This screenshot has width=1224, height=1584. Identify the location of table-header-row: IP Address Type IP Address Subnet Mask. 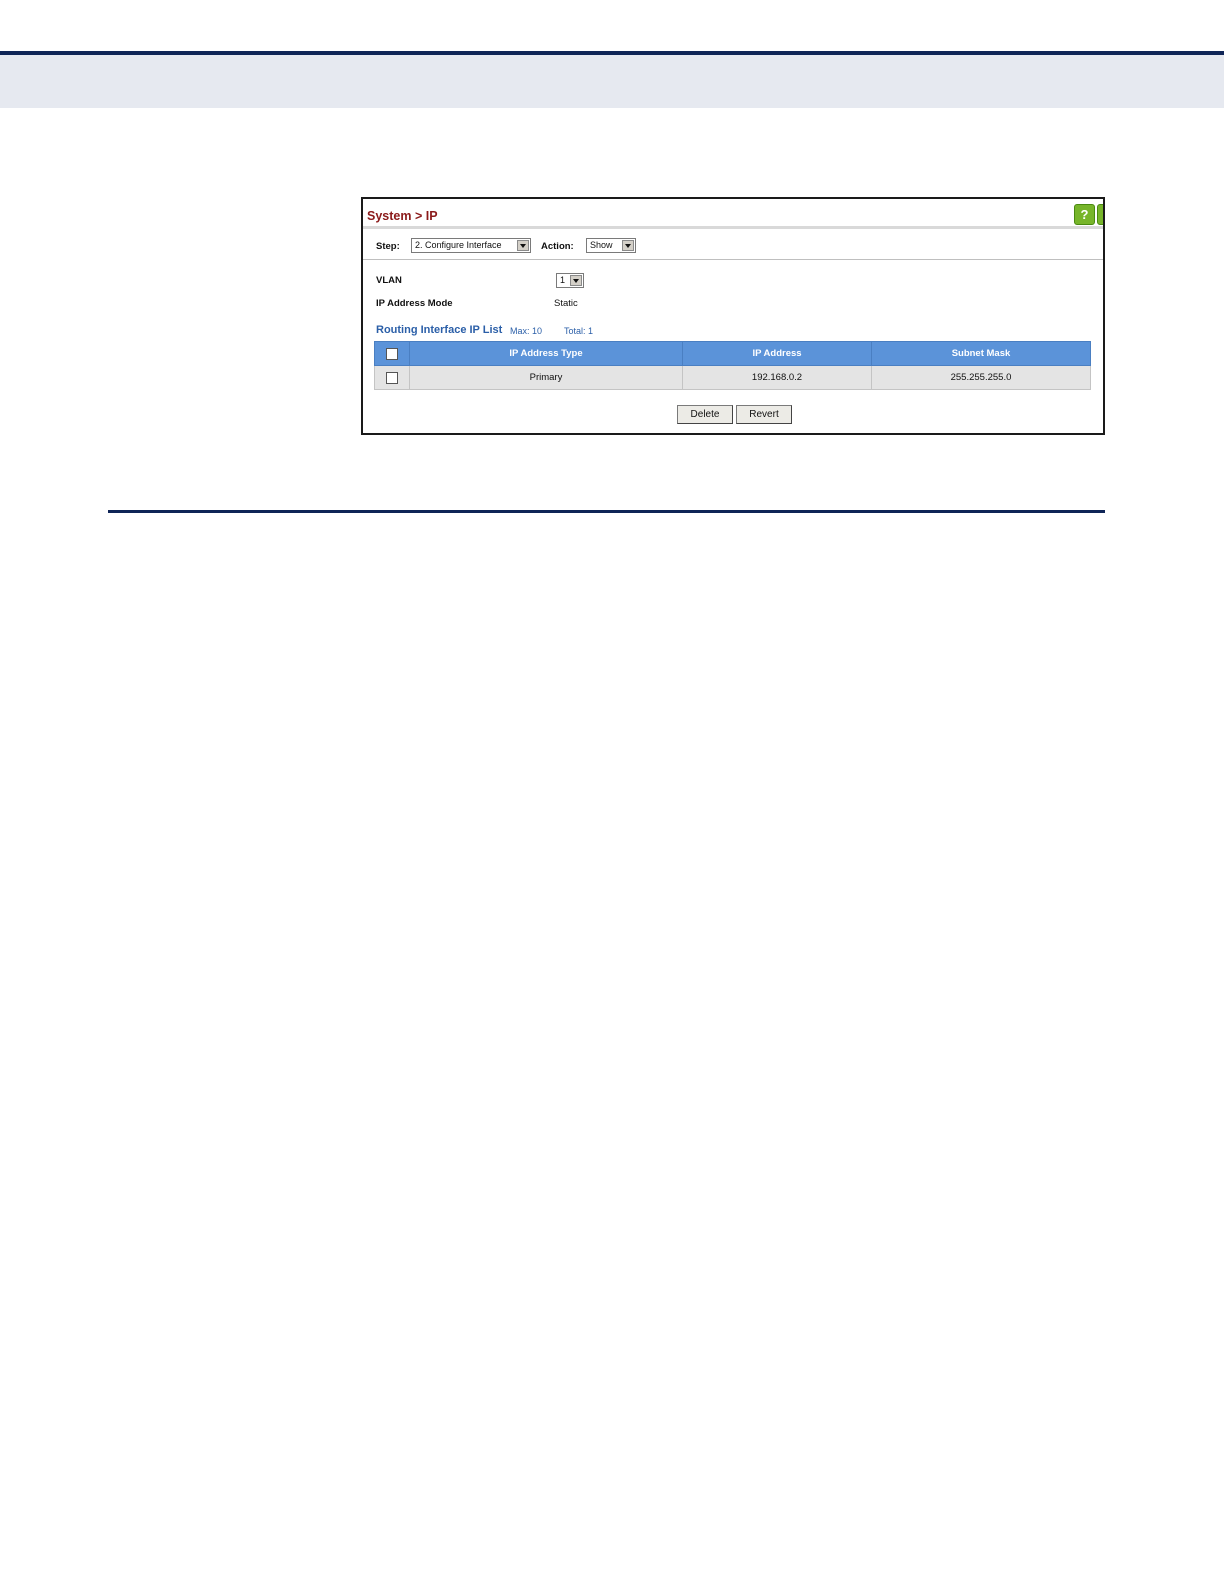
(732, 353).